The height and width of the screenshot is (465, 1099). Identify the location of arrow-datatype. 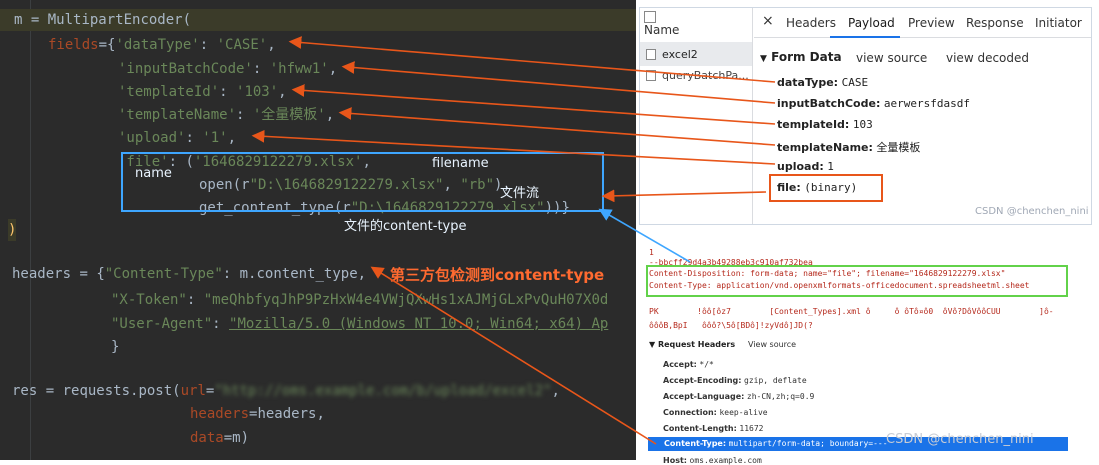
(532, 59).